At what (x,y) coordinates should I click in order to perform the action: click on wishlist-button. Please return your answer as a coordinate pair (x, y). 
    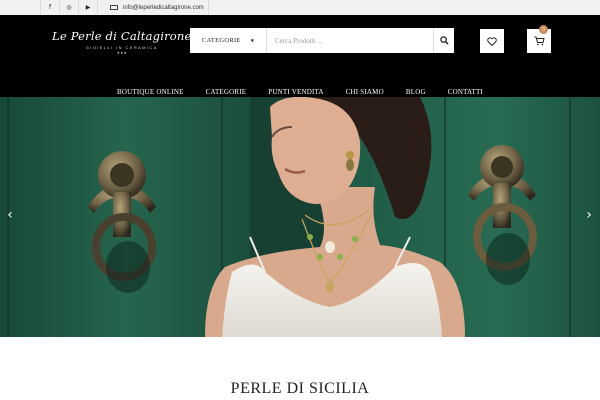
    Looking at the image, I should click on (492, 41).